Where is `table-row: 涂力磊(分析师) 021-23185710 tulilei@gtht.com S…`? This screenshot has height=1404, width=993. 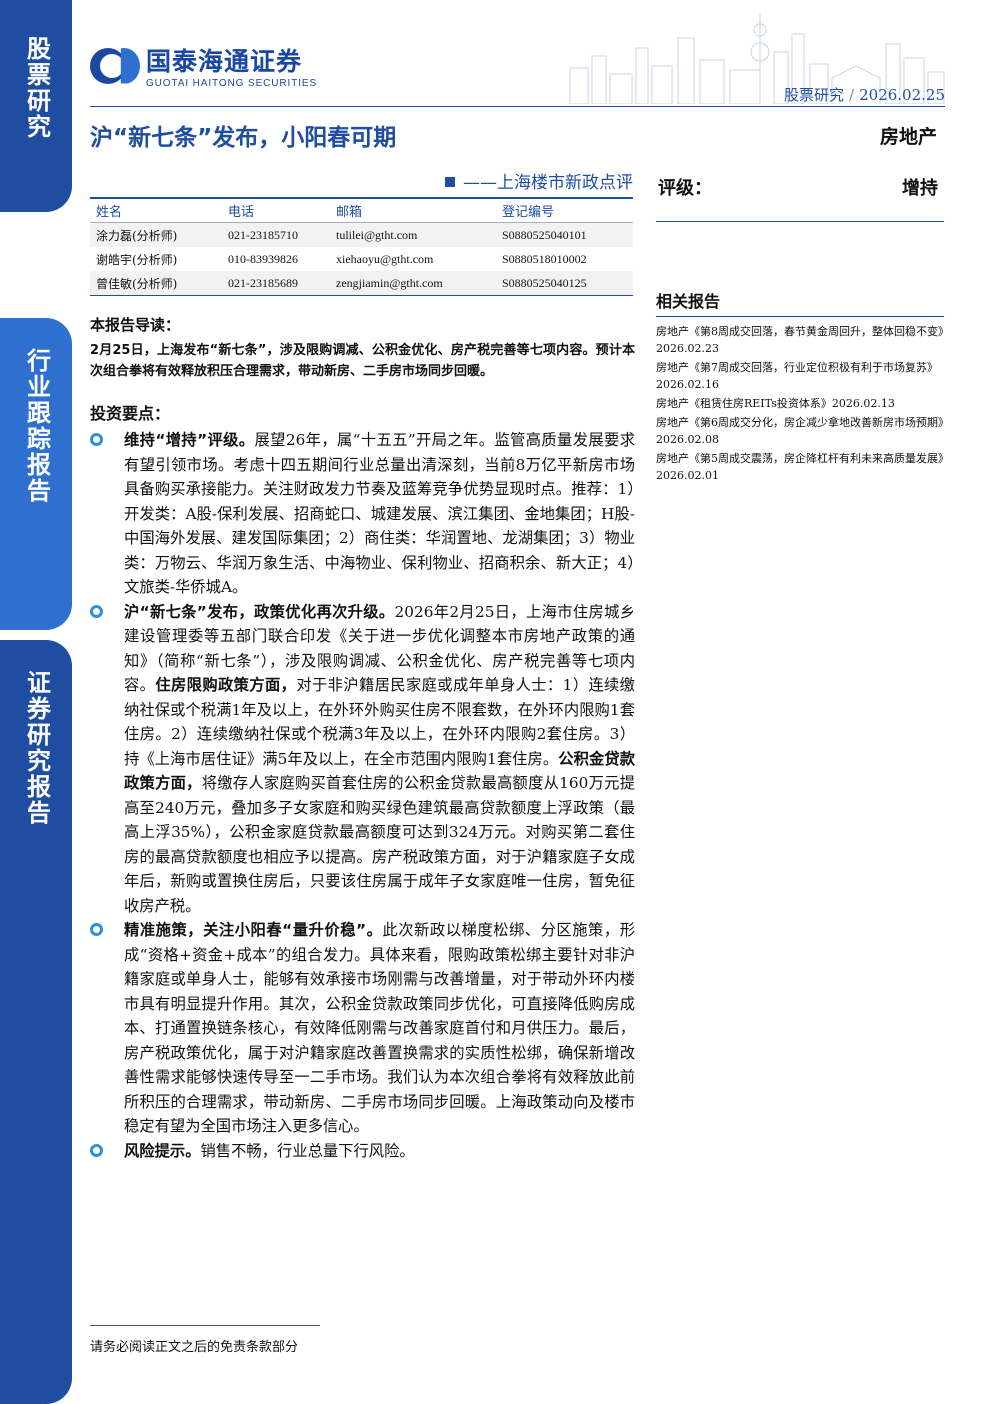 table-row: 涂力磊(分析师) 021-23185710 tulilei@gtht.com S… is located at coordinates (361, 235).